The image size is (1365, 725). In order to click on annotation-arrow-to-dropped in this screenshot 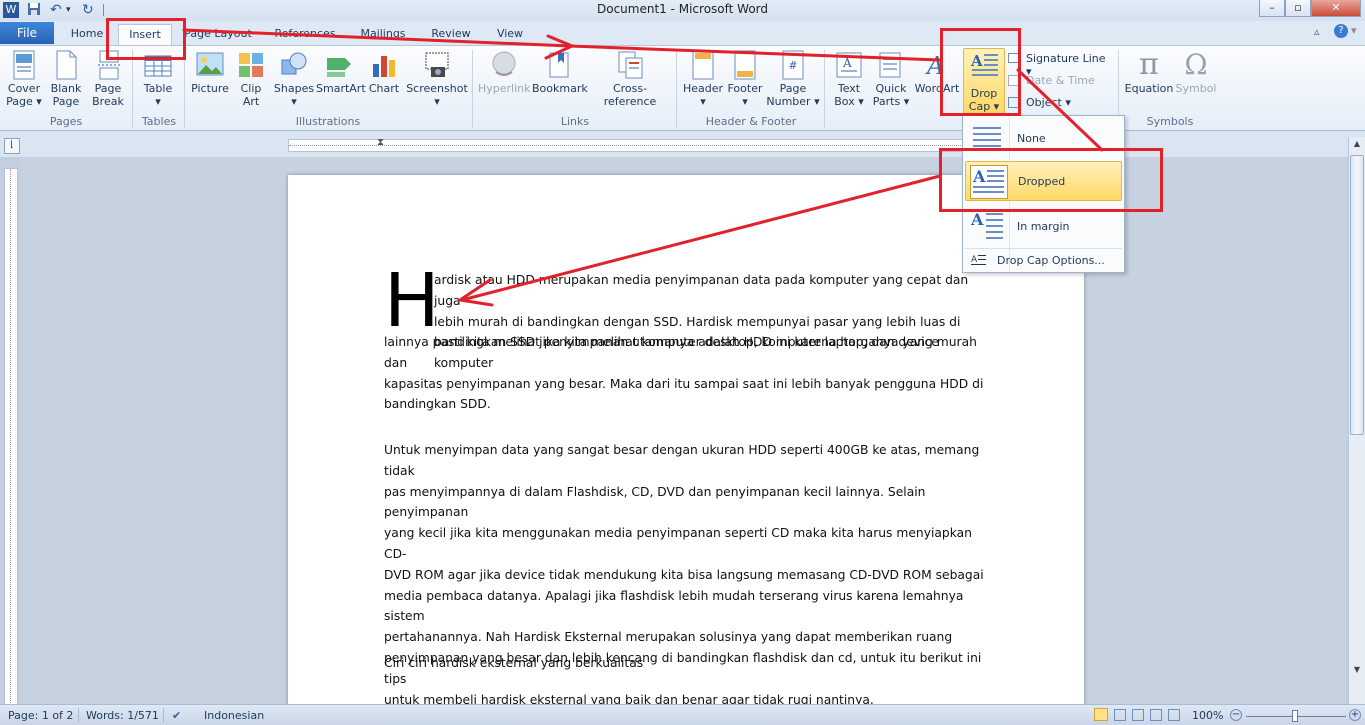, I will do `click(1060, 110)`.